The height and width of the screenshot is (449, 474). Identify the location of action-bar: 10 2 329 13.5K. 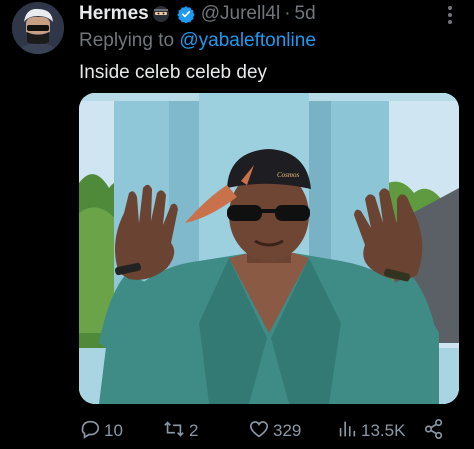
(269, 431).